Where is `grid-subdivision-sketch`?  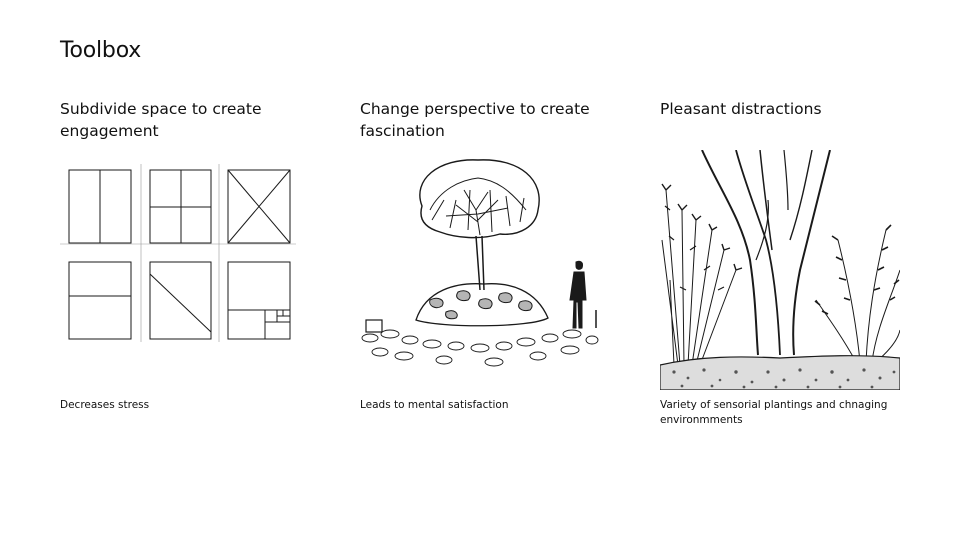
grid-subdivision-sketch is located at coordinates (180, 270).